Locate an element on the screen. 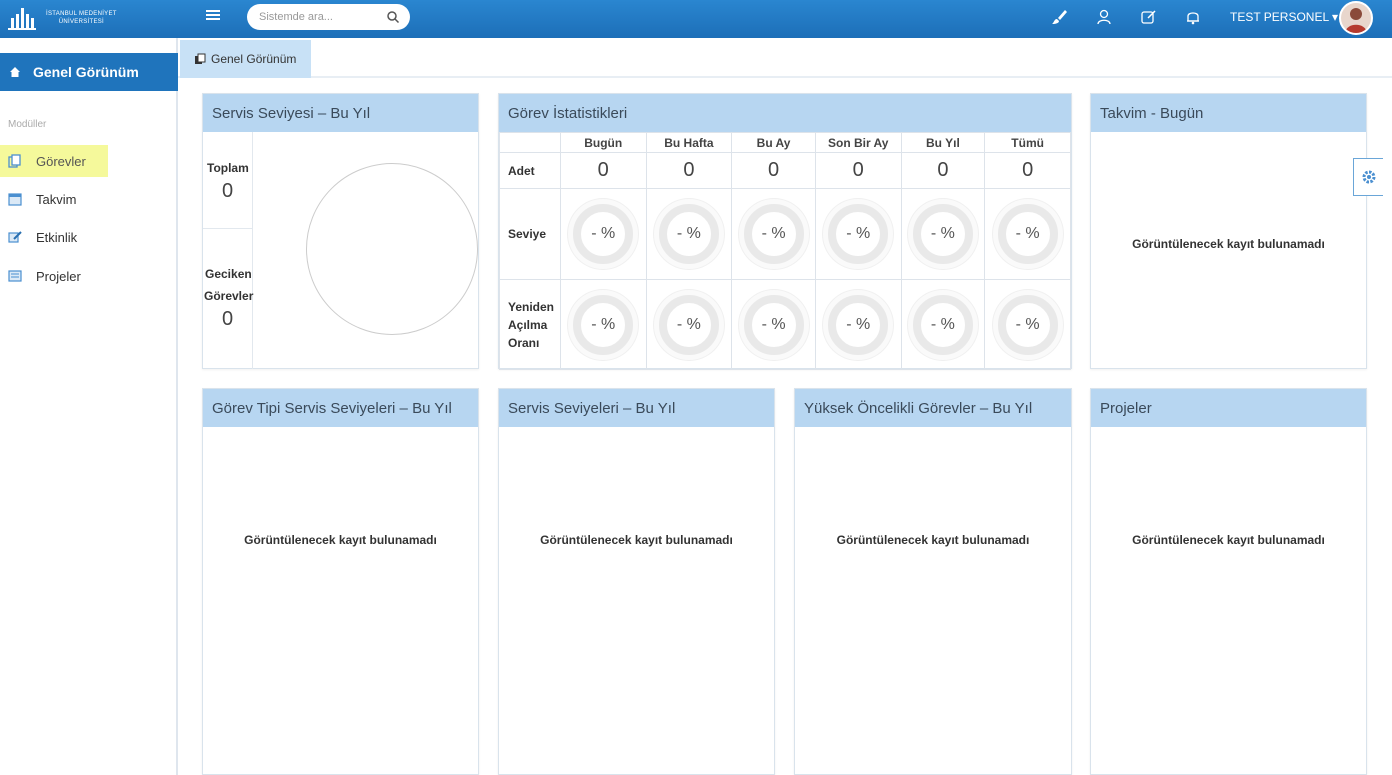  row-label: Seviye is located at coordinates (530, 234).